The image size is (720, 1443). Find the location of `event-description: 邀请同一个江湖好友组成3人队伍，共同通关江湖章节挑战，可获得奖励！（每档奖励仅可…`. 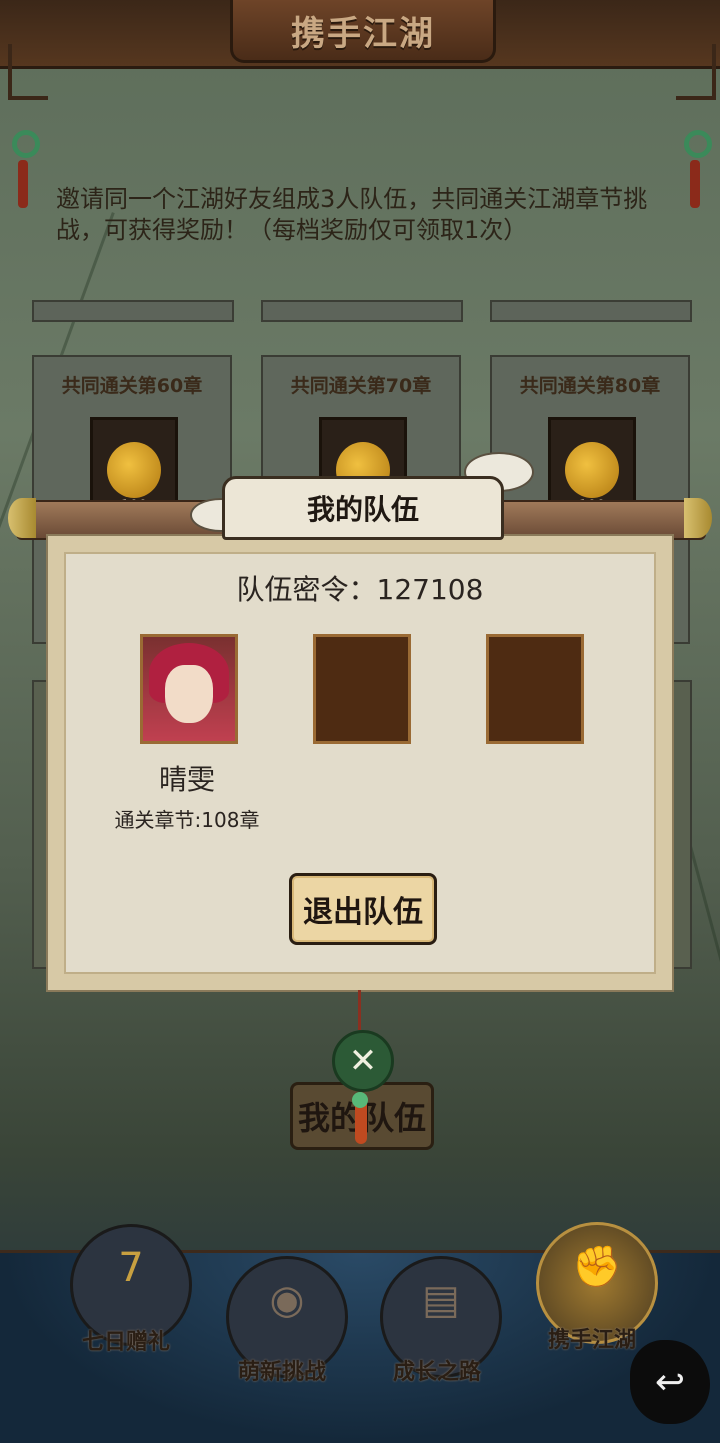

event-description: 邀请同一个江湖好友组成3人队伍，共同通关江湖章节挑战，可获得奖励！（每档奖励仅可… is located at coordinates (352, 214).